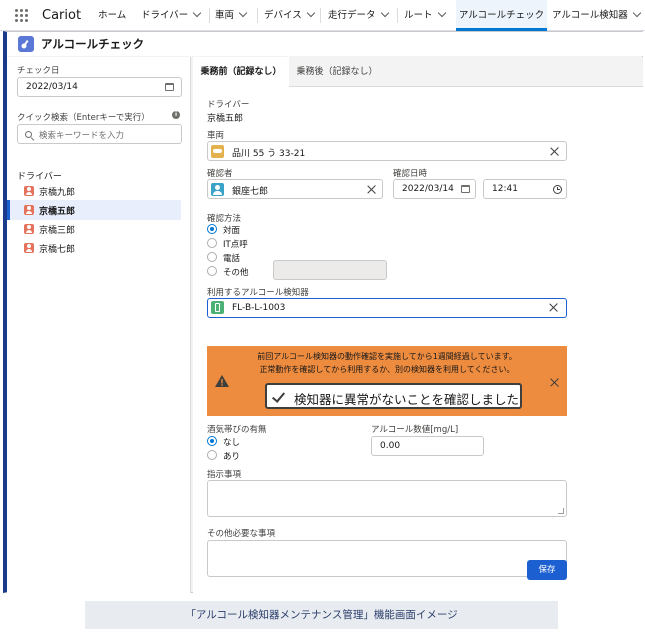  Describe the element at coordinates (94, 229) in the screenshot. I see `driver-item: 京橋三郎` at that location.